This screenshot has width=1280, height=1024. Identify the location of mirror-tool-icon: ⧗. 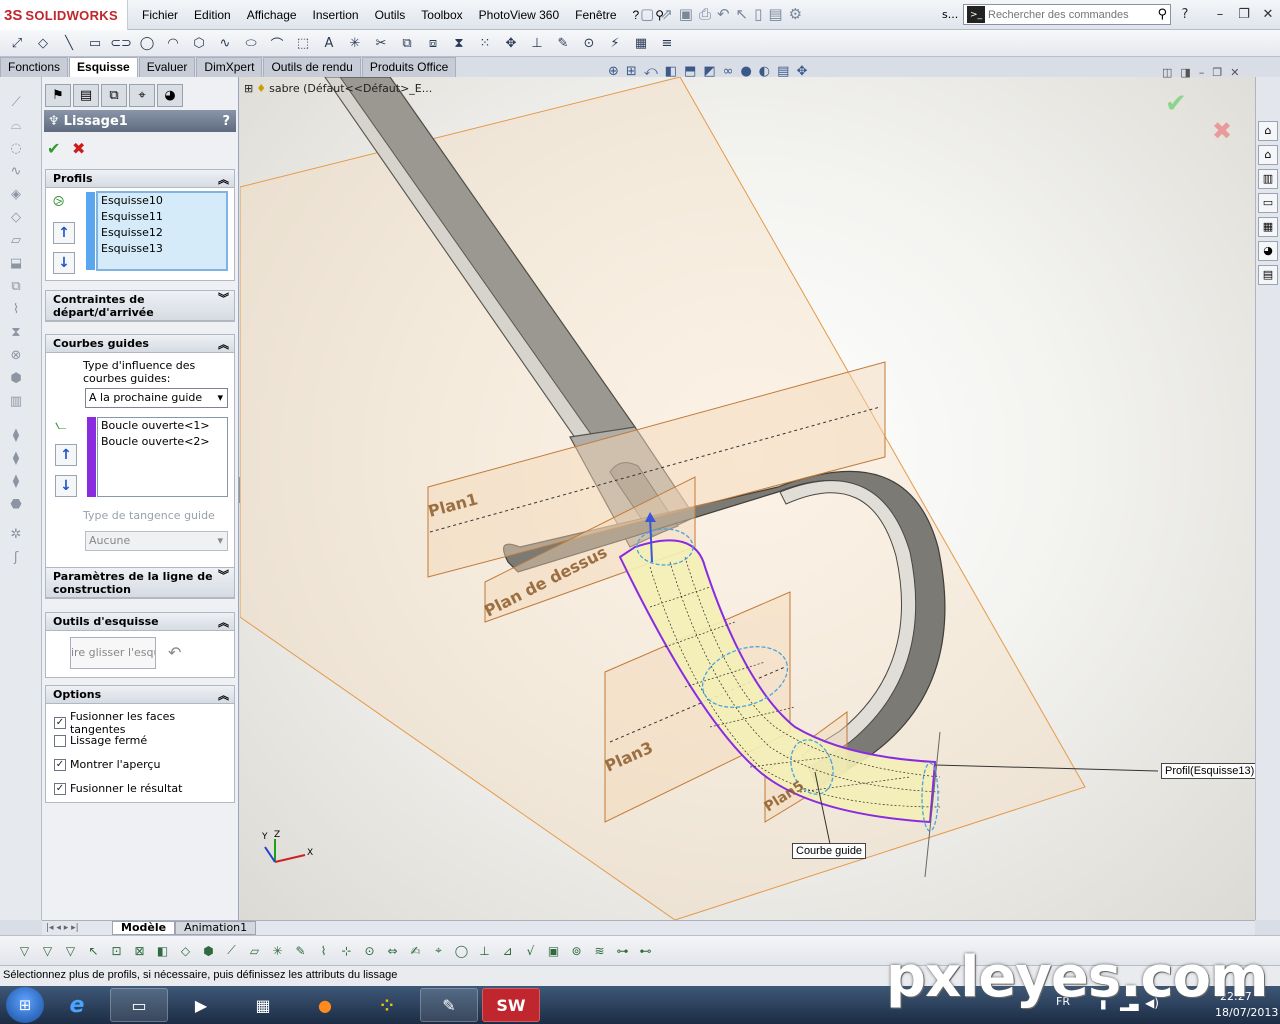
(16, 335).